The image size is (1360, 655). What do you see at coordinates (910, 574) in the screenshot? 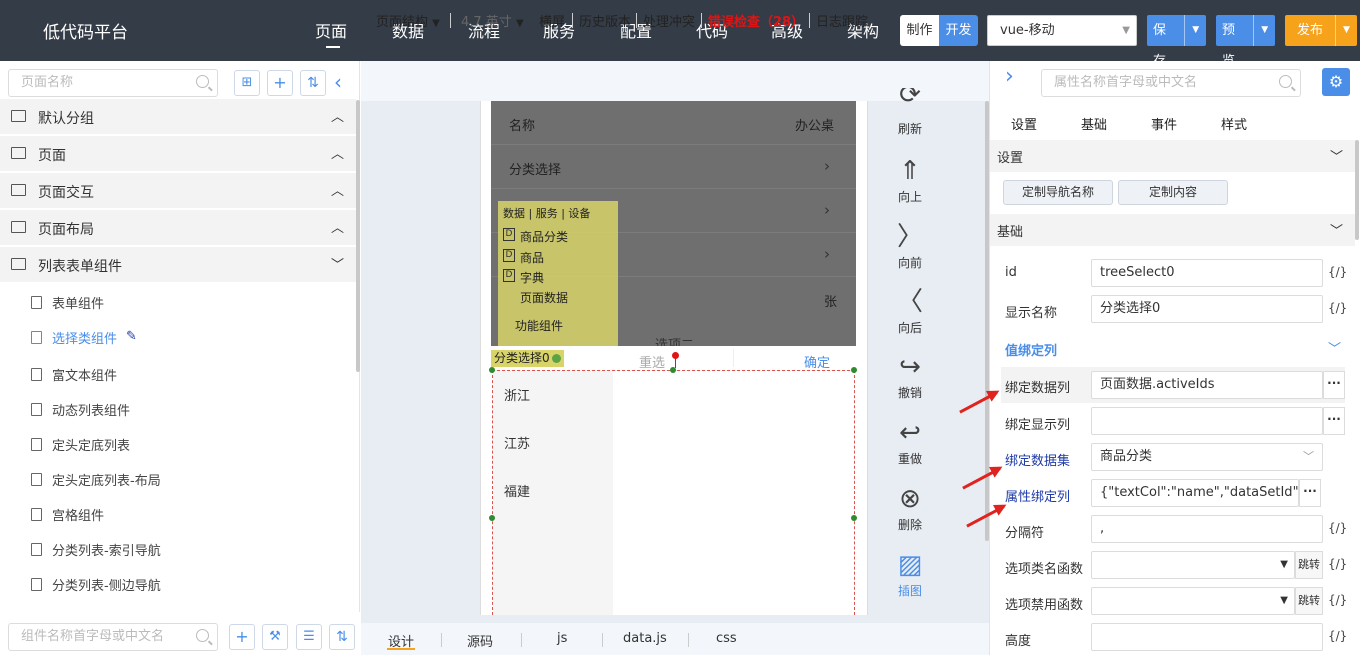
I see `insert-image-action: ▨ 插图` at bounding box center [910, 574].